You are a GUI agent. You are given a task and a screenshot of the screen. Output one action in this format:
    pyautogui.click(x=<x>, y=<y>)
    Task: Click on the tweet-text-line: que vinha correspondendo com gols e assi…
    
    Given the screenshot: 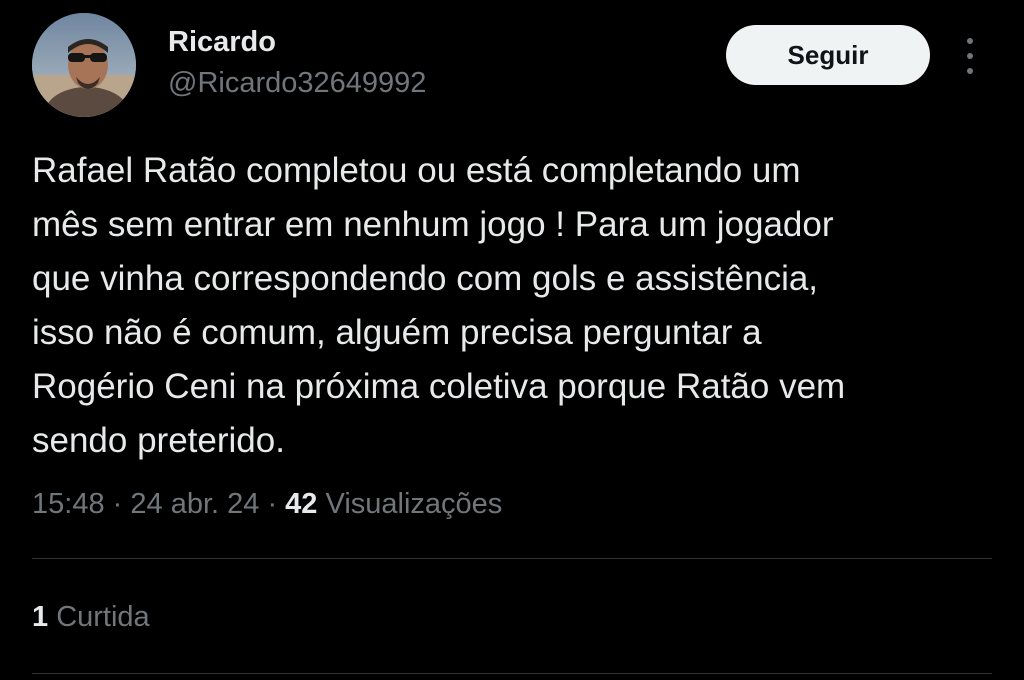 What is the action you would take?
    pyautogui.click(x=425, y=278)
    